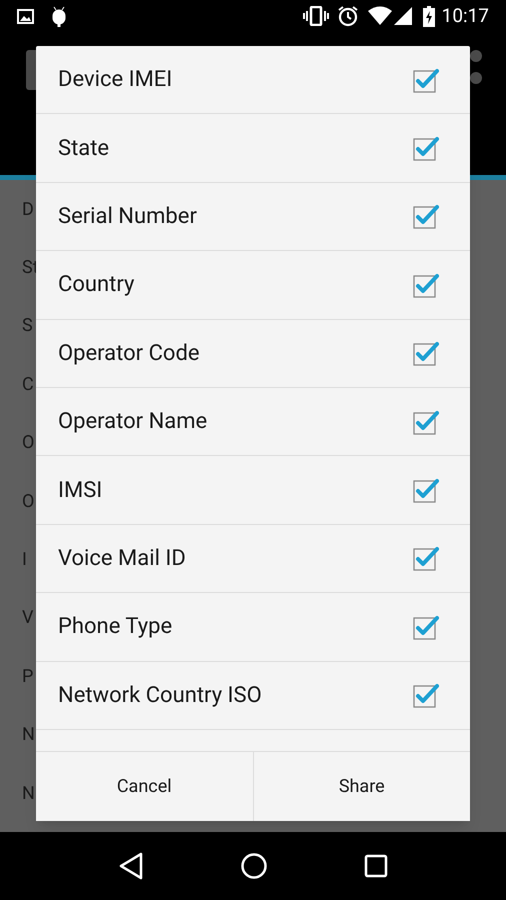  I want to click on android-icon, so click(59, 16).